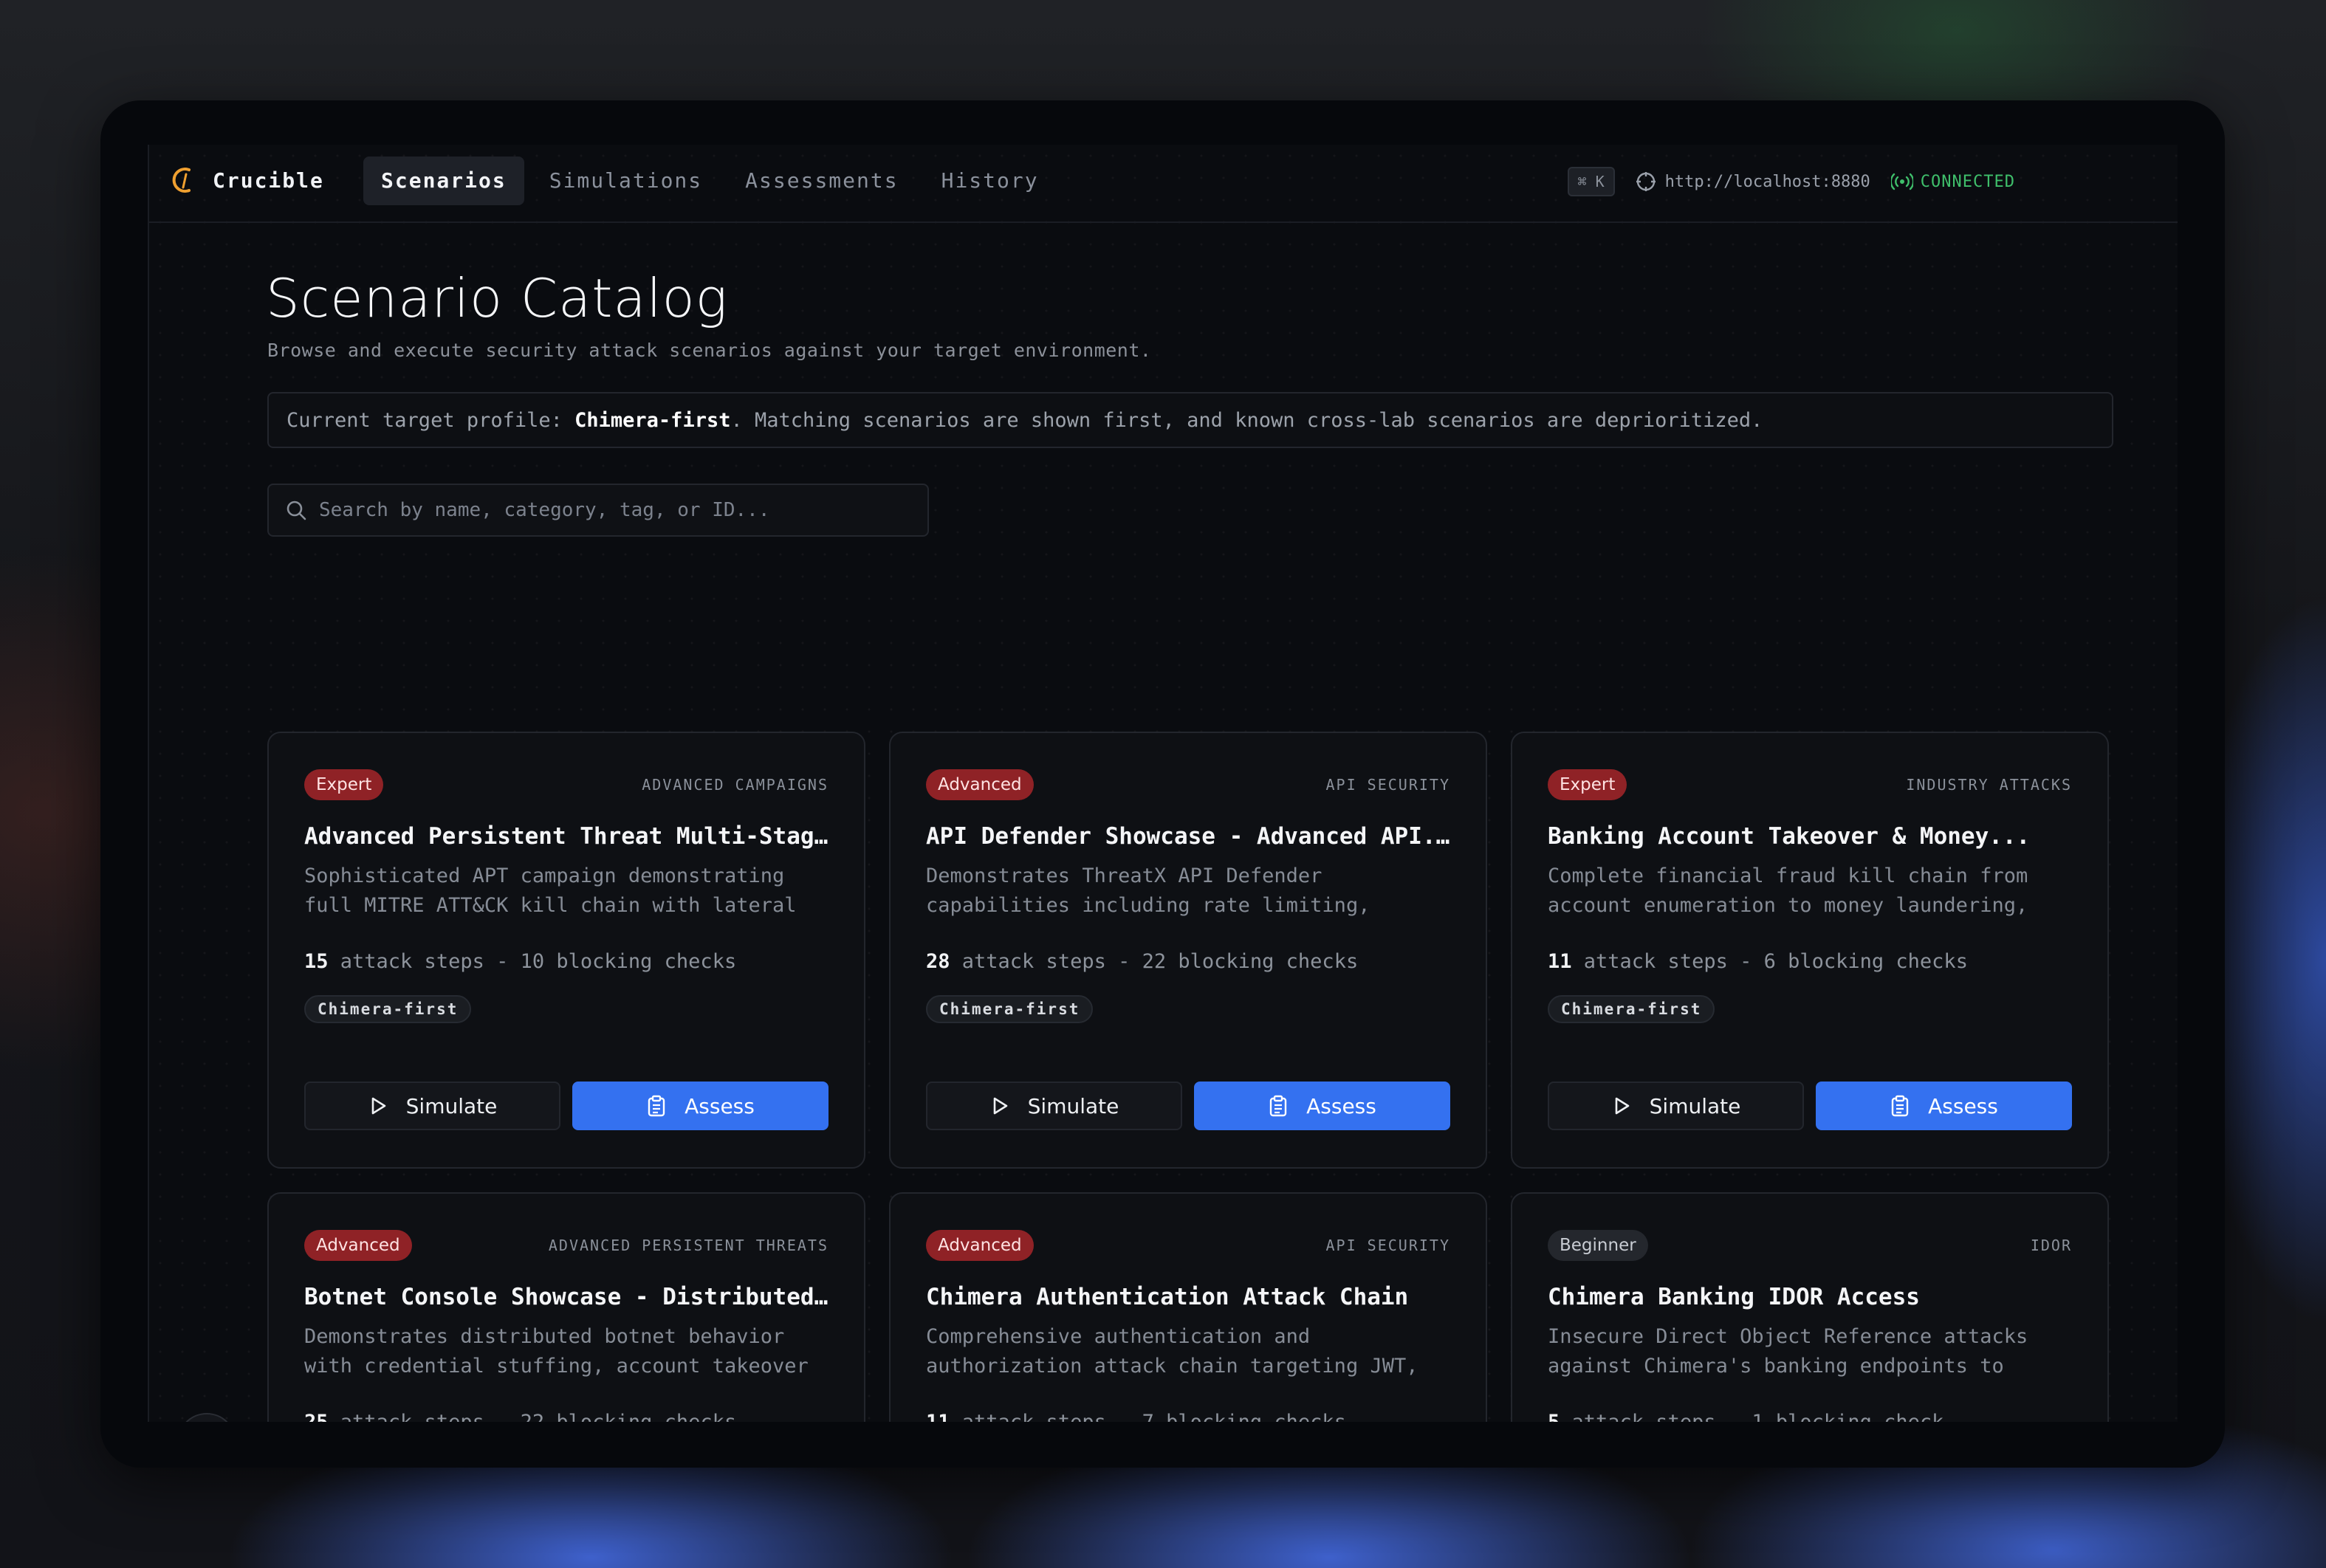 This screenshot has width=2326, height=1568. Describe the element at coordinates (268, 180) in the screenshot. I see `brand-name: Crucible` at that location.